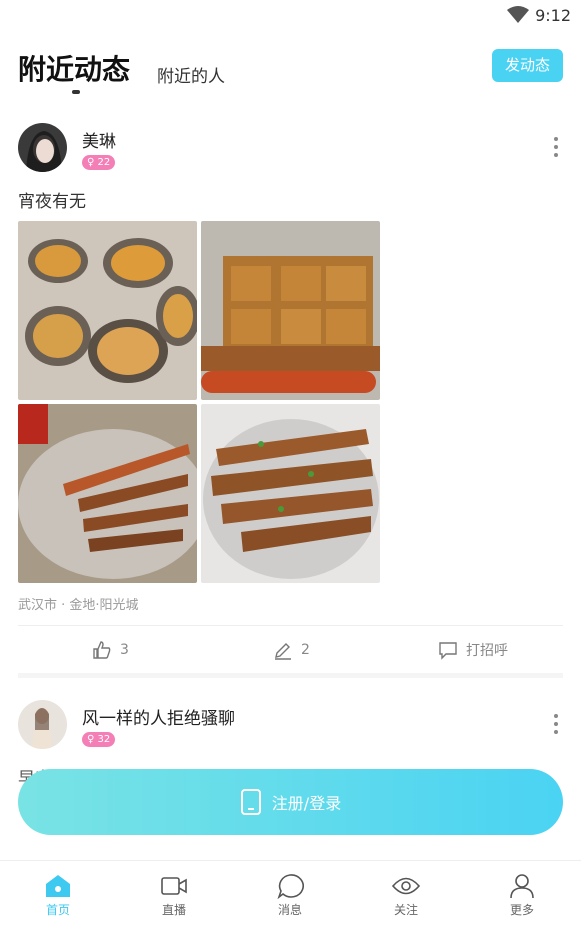  What do you see at coordinates (290, 625) in the screenshot?
I see `divider` at bounding box center [290, 625].